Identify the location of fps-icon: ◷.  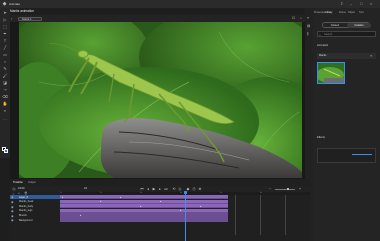
(14, 189).